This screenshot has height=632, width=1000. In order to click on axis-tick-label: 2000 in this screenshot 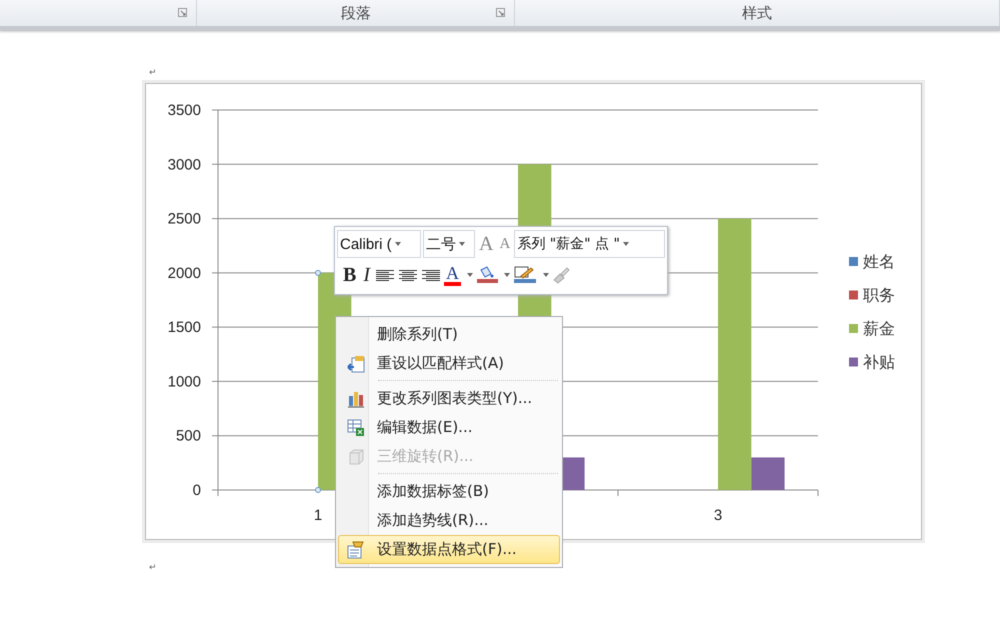, I will do `click(184, 273)`.